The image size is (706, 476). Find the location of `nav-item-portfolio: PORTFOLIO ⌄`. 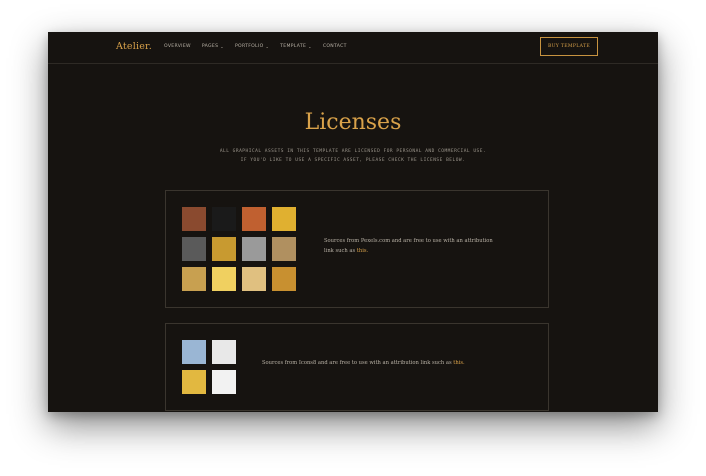

nav-item-portfolio: PORTFOLIO ⌄ is located at coordinates (252, 46).